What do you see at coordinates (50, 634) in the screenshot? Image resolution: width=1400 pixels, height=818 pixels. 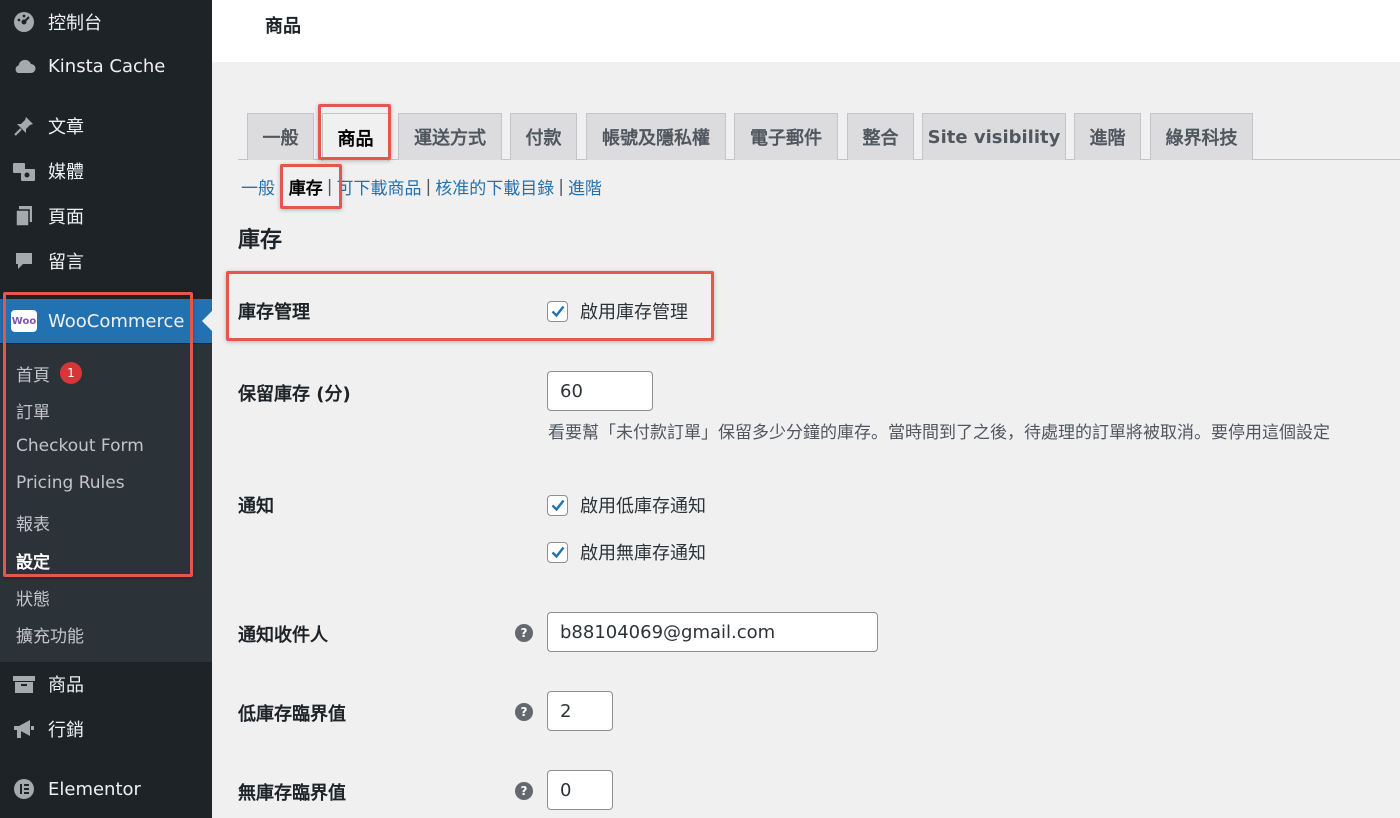 I see `submenu-item-extensions: 擴充功能` at bounding box center [50, 634].